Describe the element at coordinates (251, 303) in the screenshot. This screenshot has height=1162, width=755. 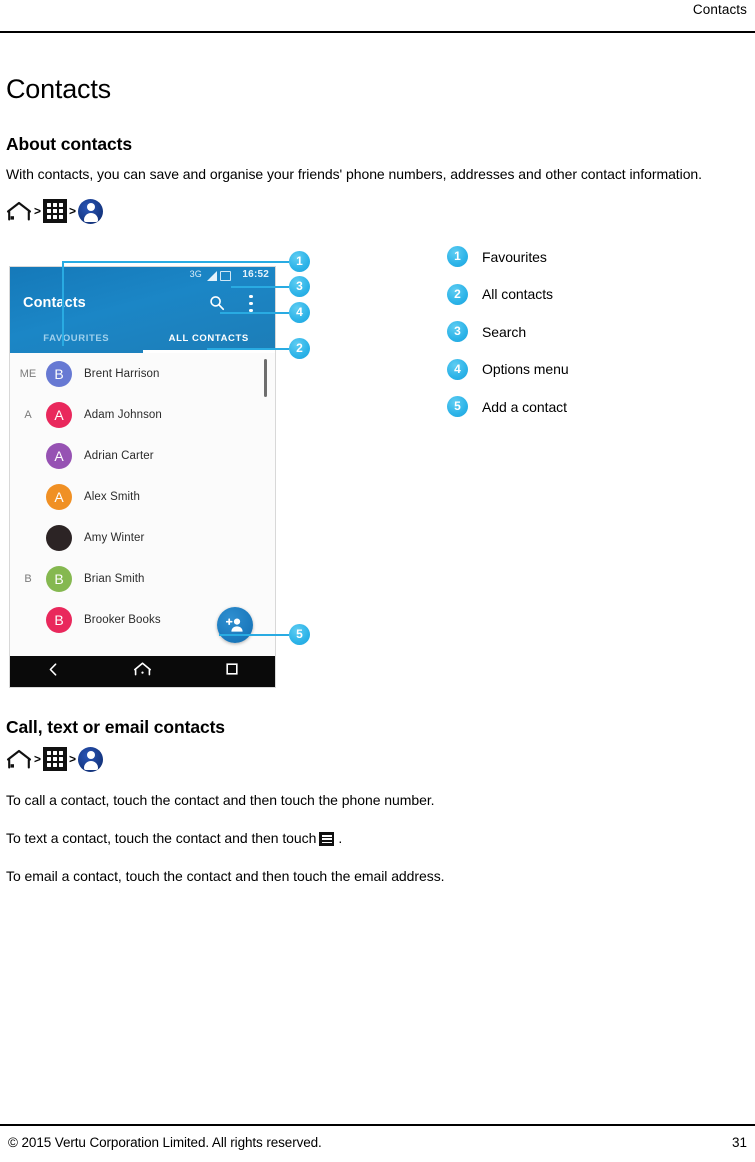
I see `overflow-menu-icon` at that location.